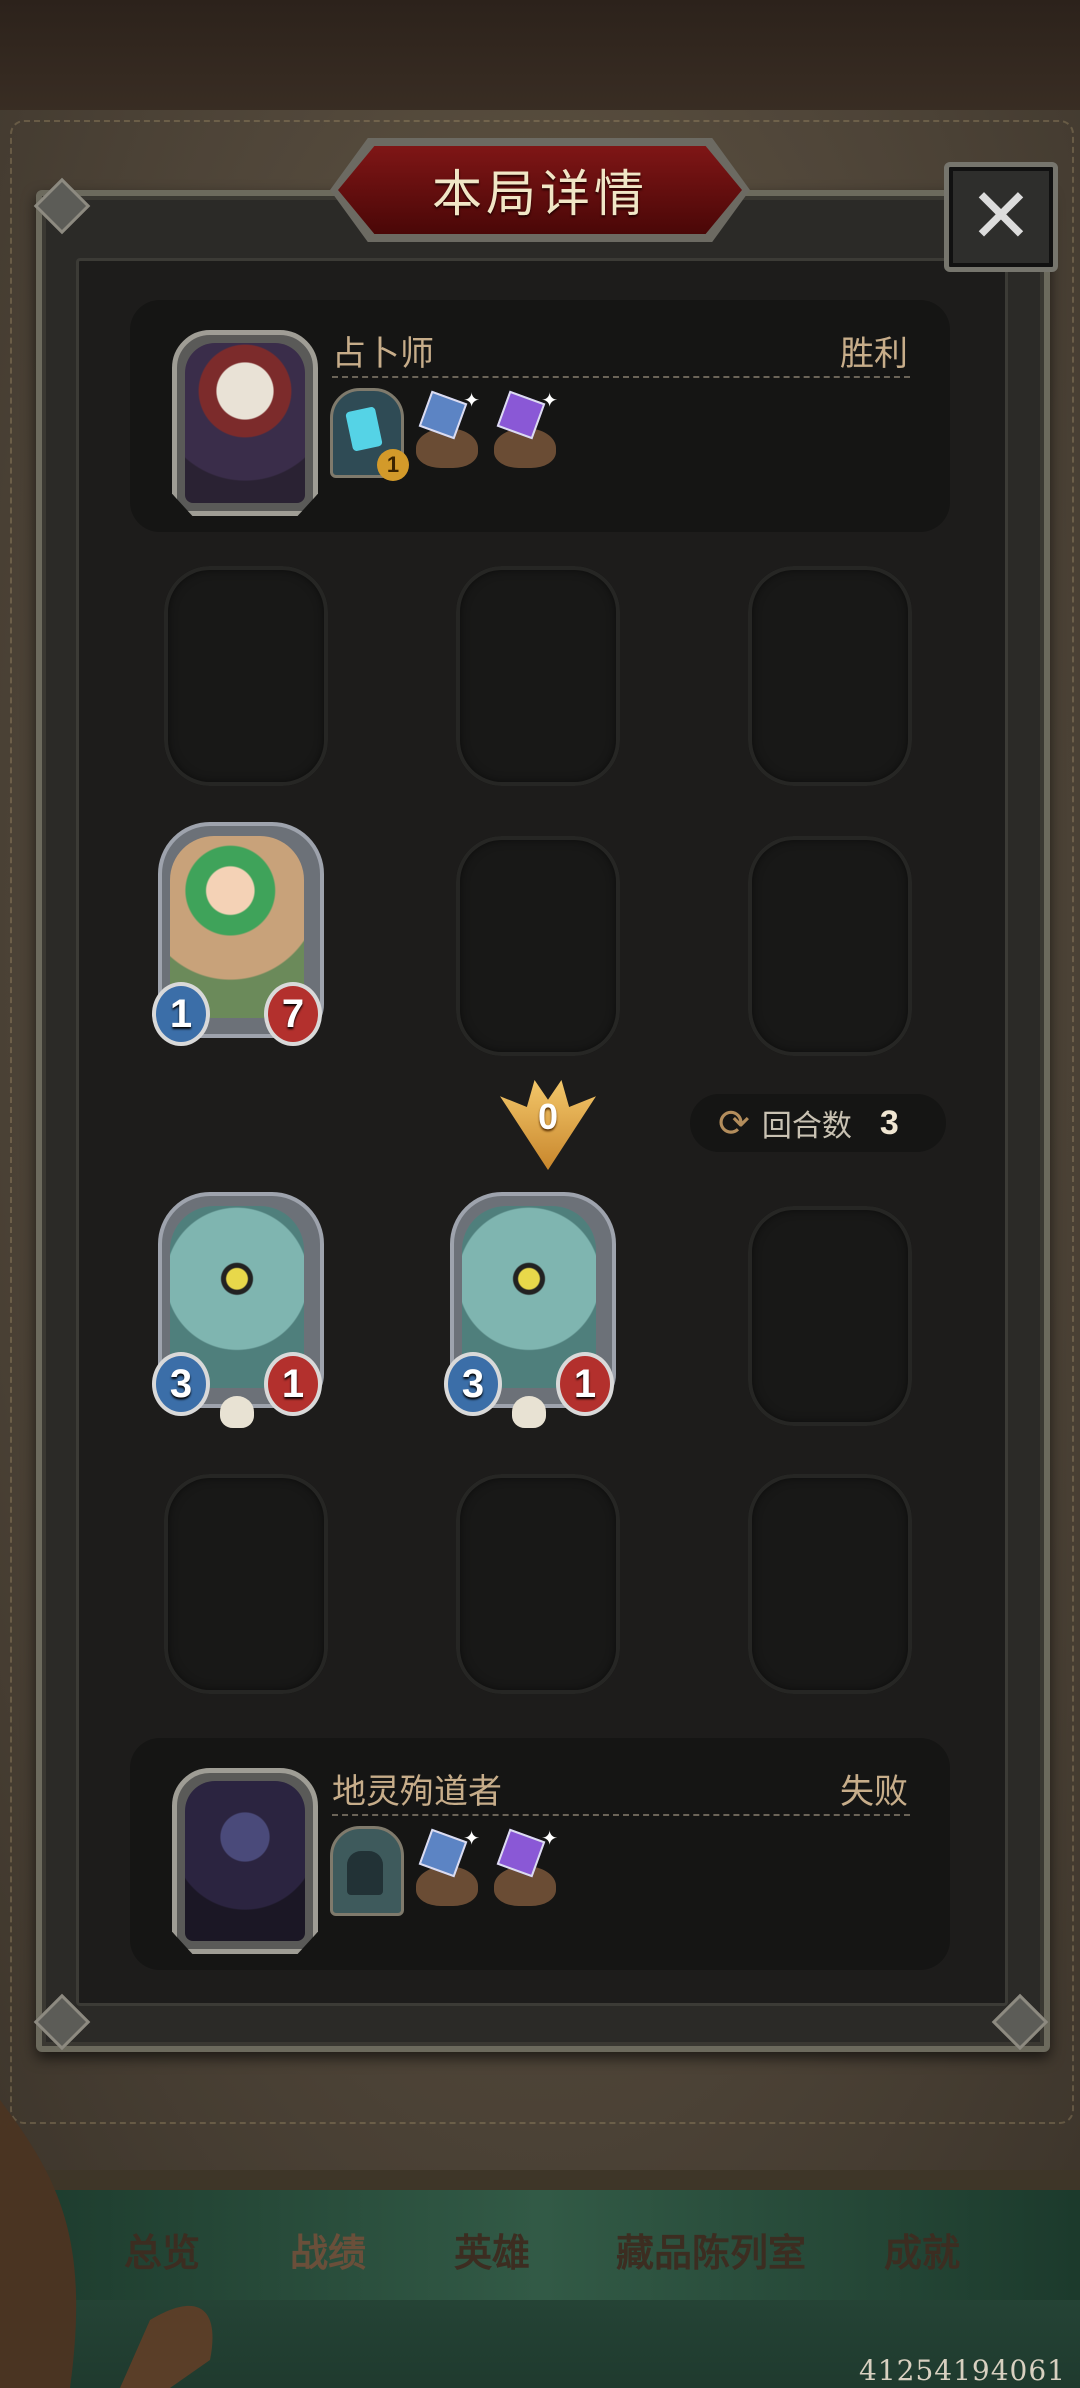 This screenshot has width=1080, height=2388. What do you see at coordinates (548, 1116) in the screenshot?
I see `attack-order-value: 0` at bounding box center [548, 1116].